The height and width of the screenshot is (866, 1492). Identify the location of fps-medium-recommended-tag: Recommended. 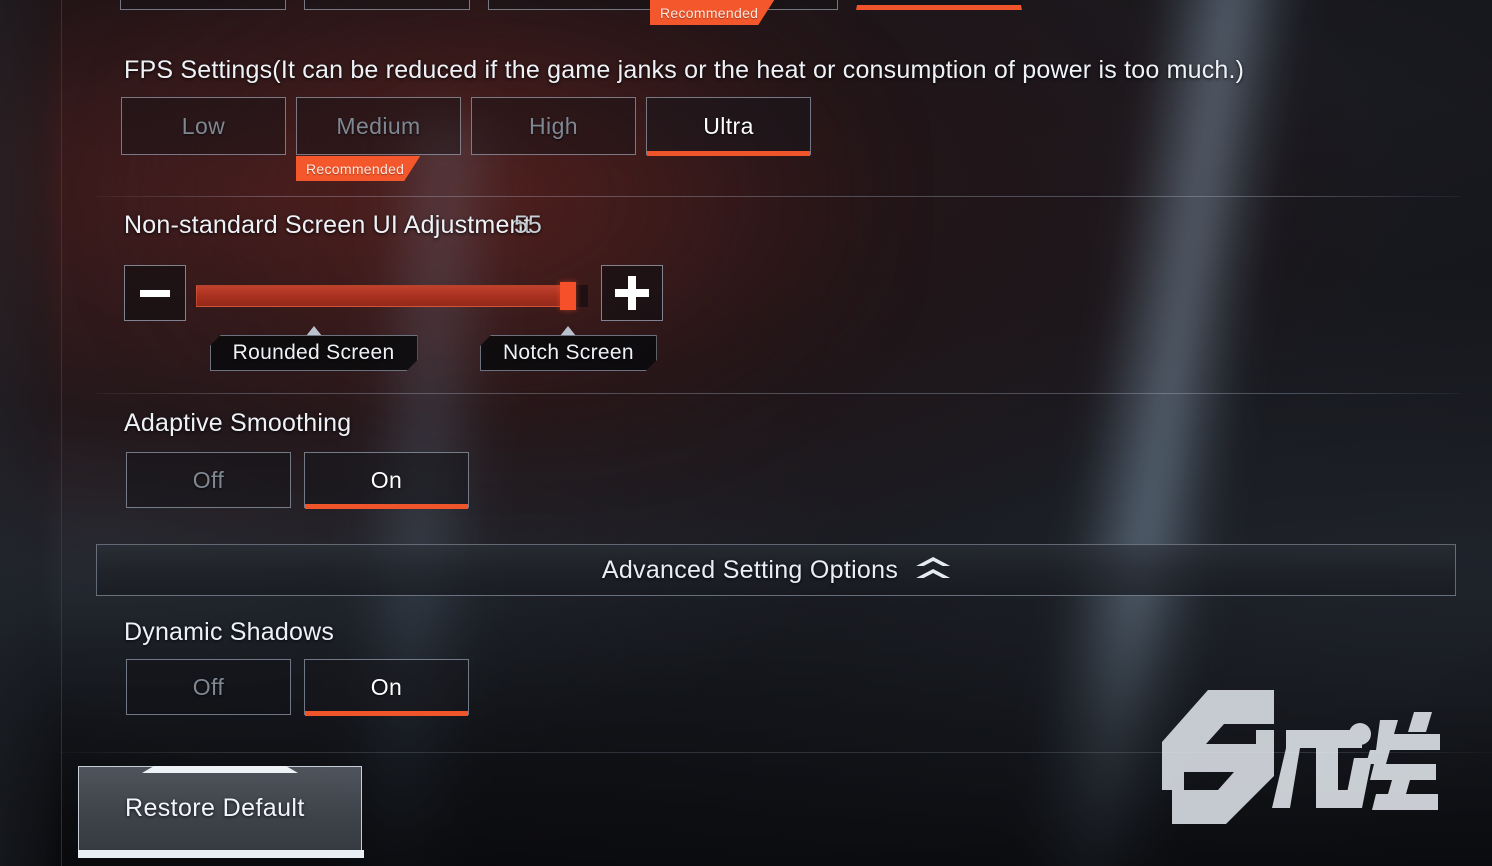
(358, 168).